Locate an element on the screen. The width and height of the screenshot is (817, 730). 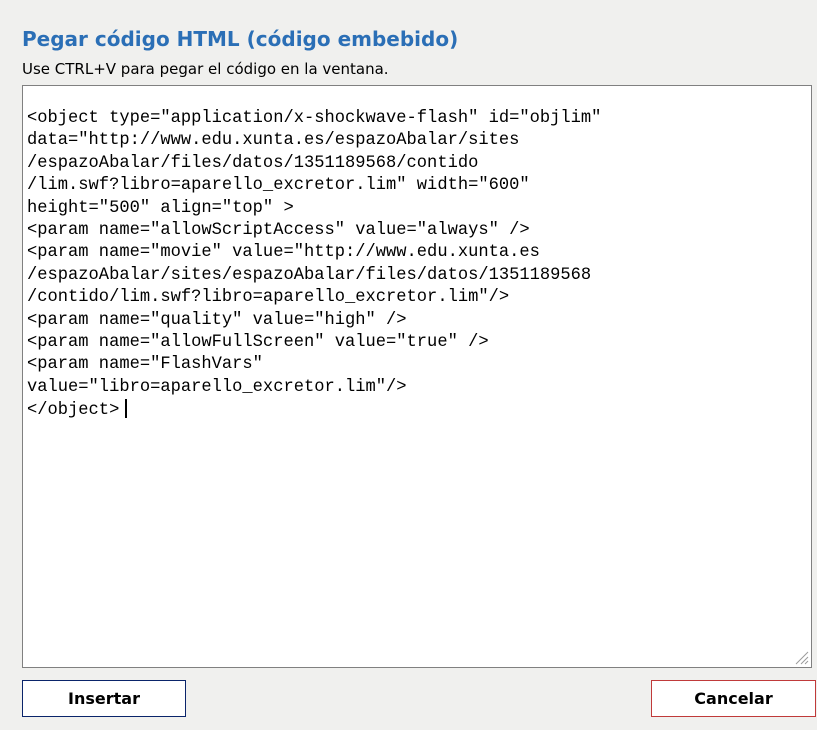
cancel-button: Cancelar is located at coordinates (733, 698).